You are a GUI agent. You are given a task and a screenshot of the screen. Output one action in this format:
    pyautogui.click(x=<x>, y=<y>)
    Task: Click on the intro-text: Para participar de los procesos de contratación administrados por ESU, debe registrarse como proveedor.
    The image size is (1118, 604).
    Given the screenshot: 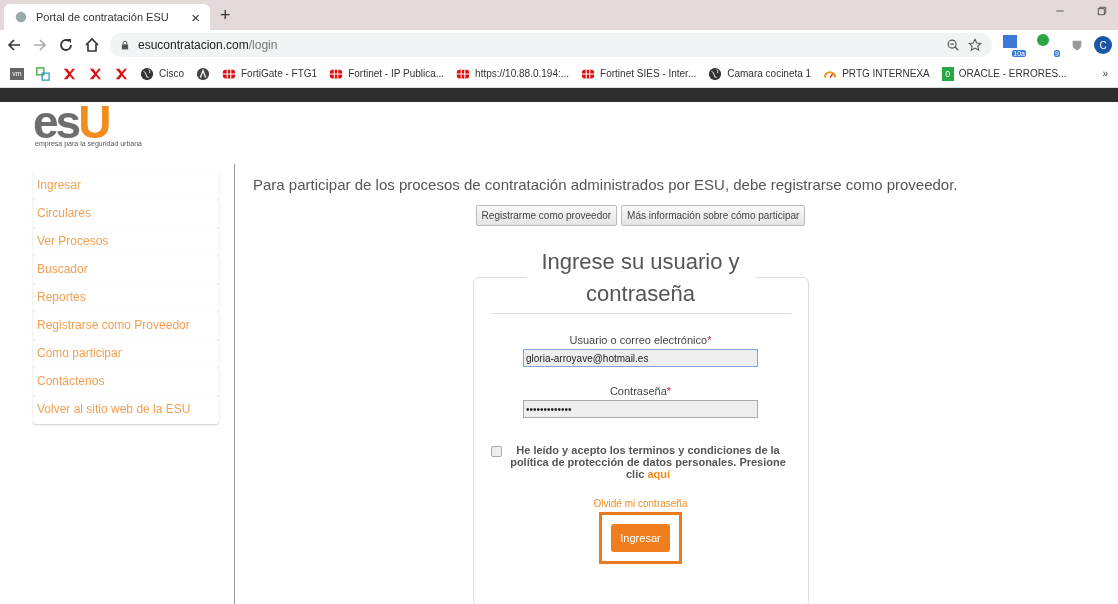 What is the action you would take?
    pyautogui.click(x=605, y=184)
    